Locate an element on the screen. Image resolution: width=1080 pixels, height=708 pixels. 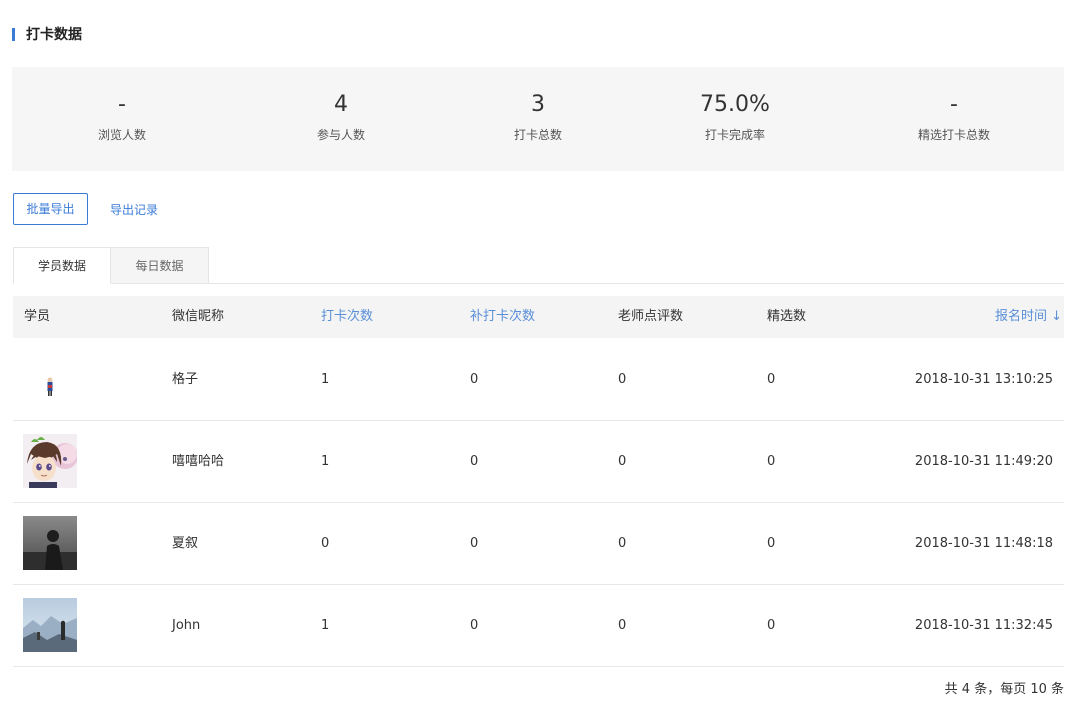
header-featured: 精选数 is located at coordinates (787, 316).